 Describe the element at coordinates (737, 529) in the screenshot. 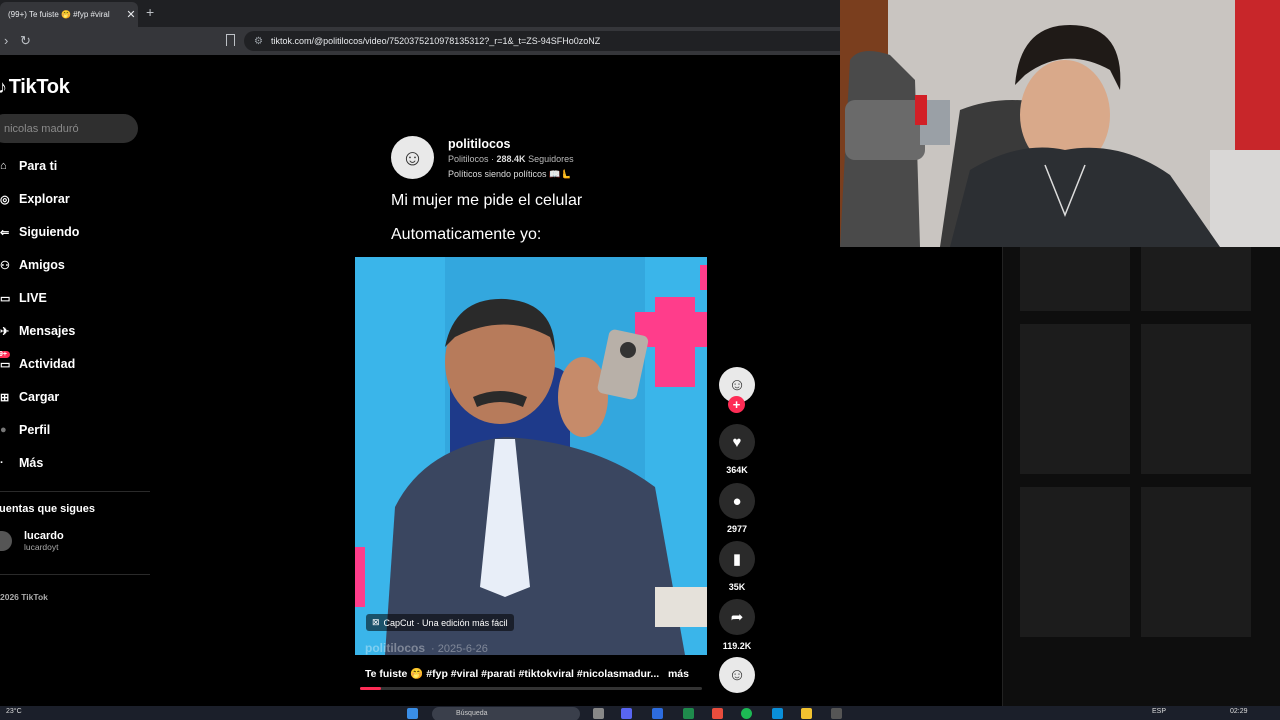

I see `comment-count: 2977` at that location.